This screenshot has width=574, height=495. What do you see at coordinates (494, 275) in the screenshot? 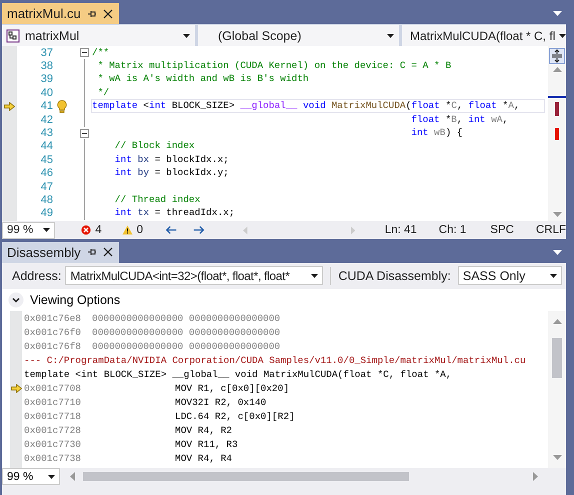
I see `disassembly-mode-value: SASS Only` at bounding box center [494, 275].